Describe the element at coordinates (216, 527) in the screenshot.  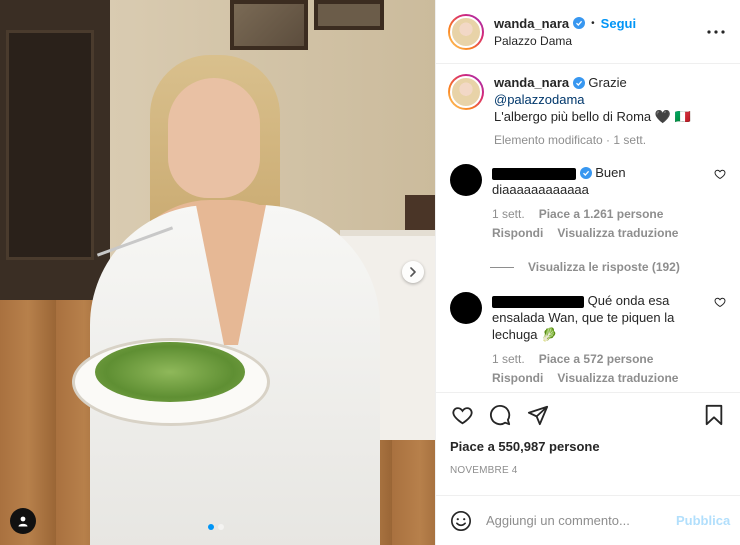
I see `carousel-indicator` at that location.